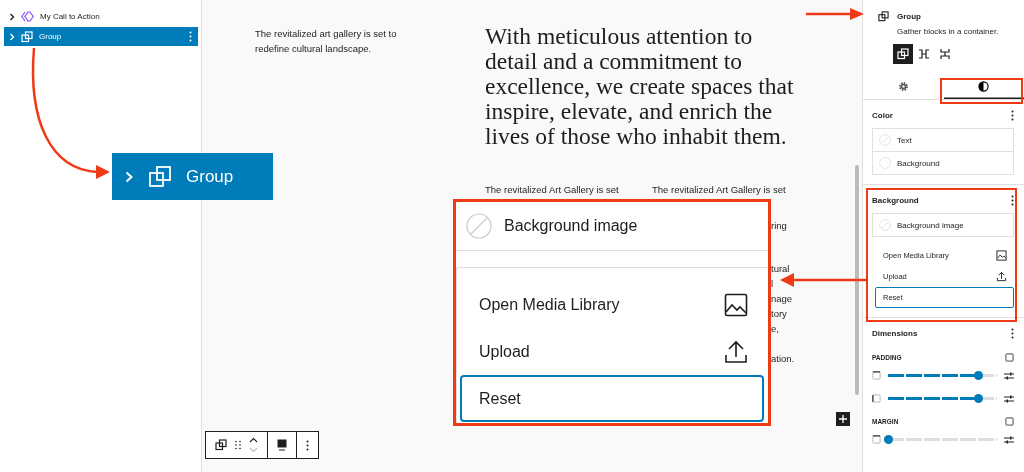  What do you see at coordinates (775, 329) in the screenshot?
I see `paragraph-fragment: e,` at bounding box center [775, 329].